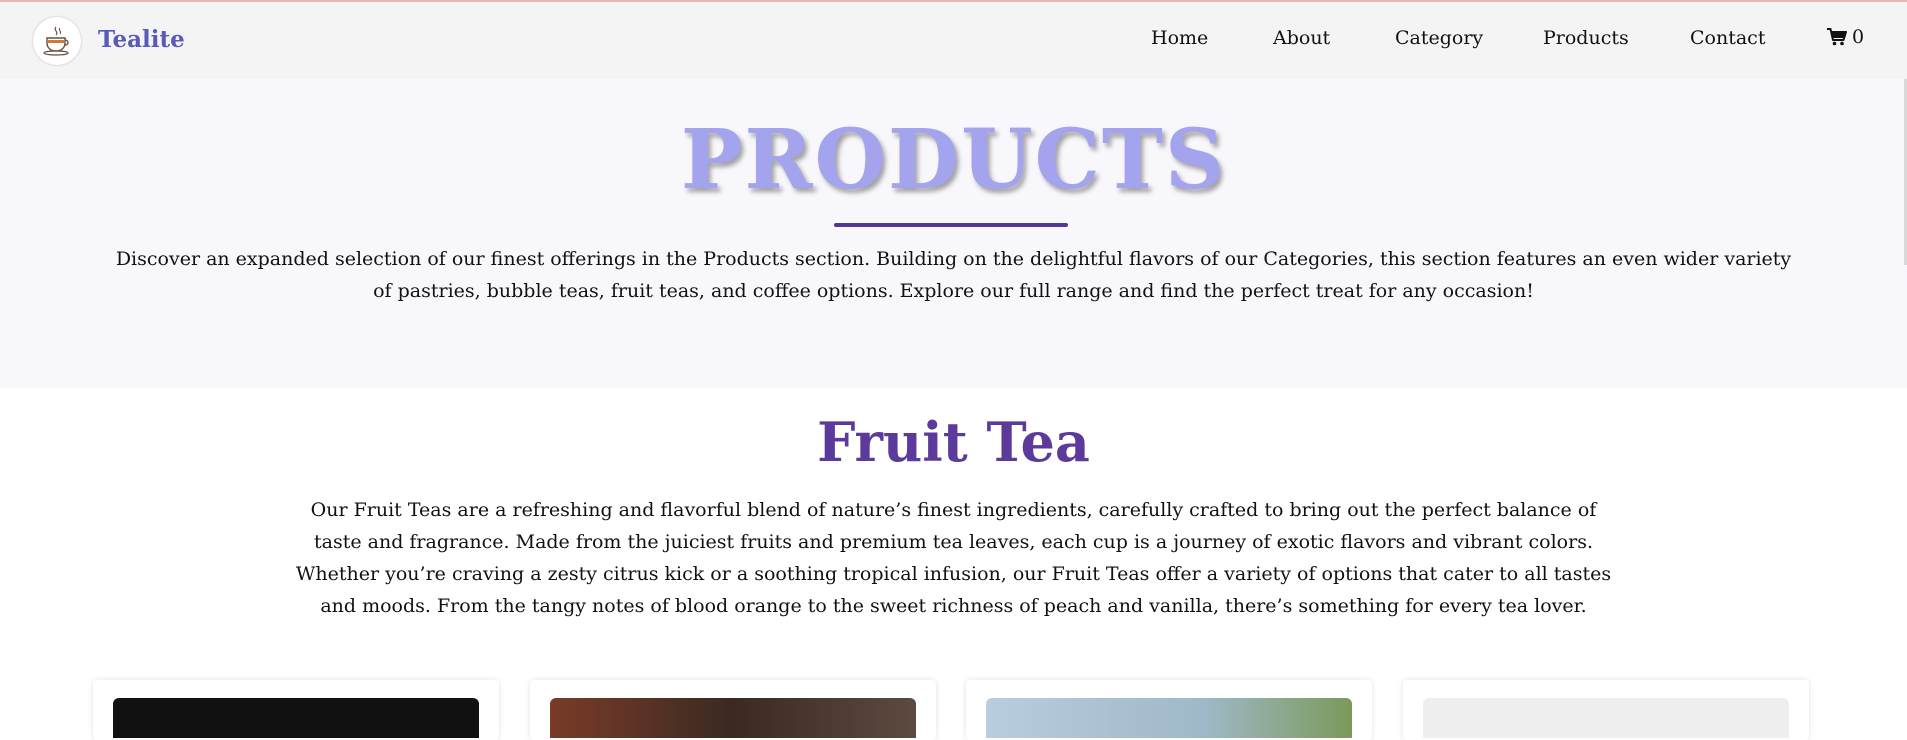 The width and height of the screenshot is (1907, 740). I want to click on main-nav: Home About Category Products Contact 0, so click(953, 40).